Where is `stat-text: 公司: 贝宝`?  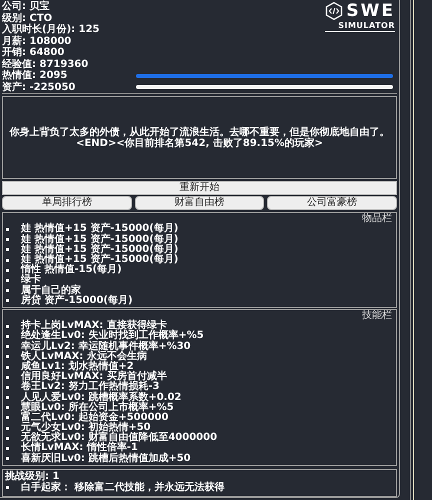
stat-text: 公司: 贝宝 is located at coordinates (26, 6).